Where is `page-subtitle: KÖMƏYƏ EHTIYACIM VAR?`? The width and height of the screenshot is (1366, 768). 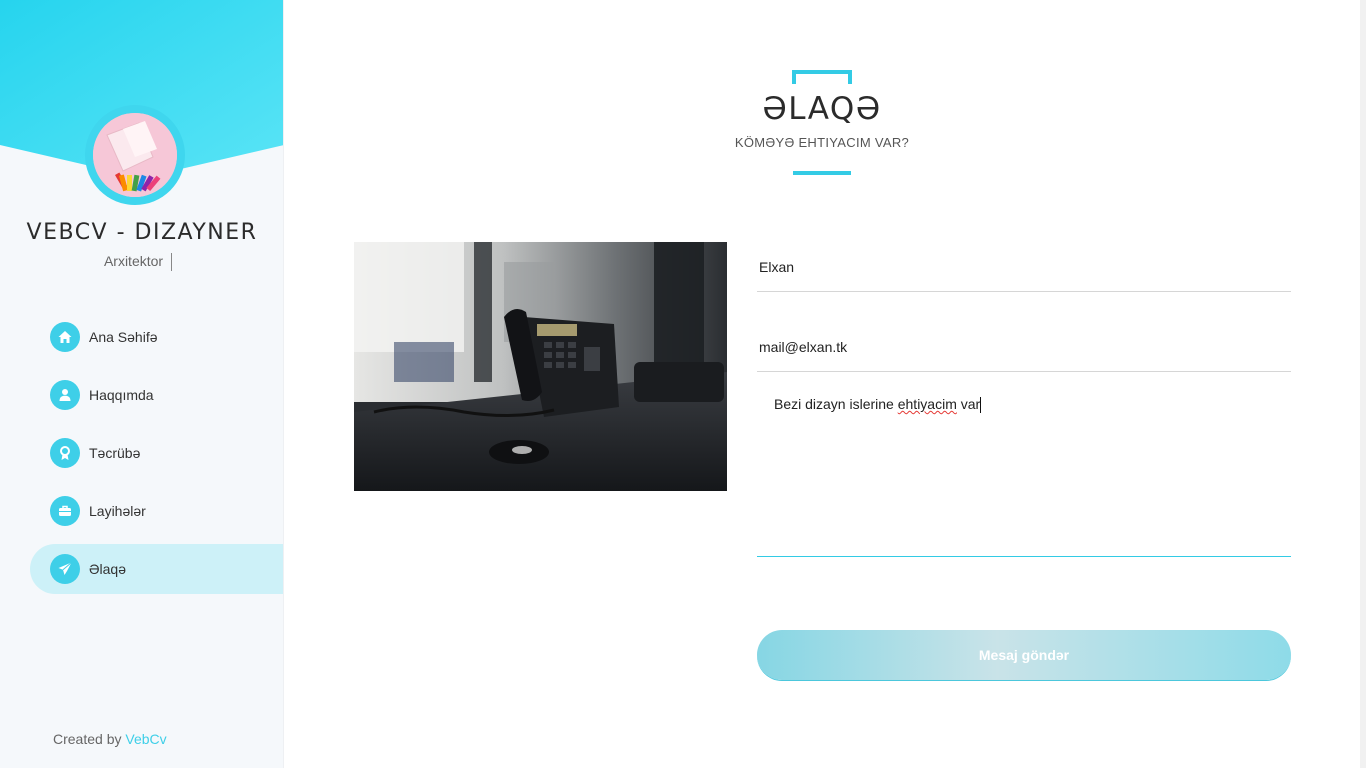 page-subtitle: KÖMƏYƏ EHTIYACIM VAR? is located at coordinates (822, 142).